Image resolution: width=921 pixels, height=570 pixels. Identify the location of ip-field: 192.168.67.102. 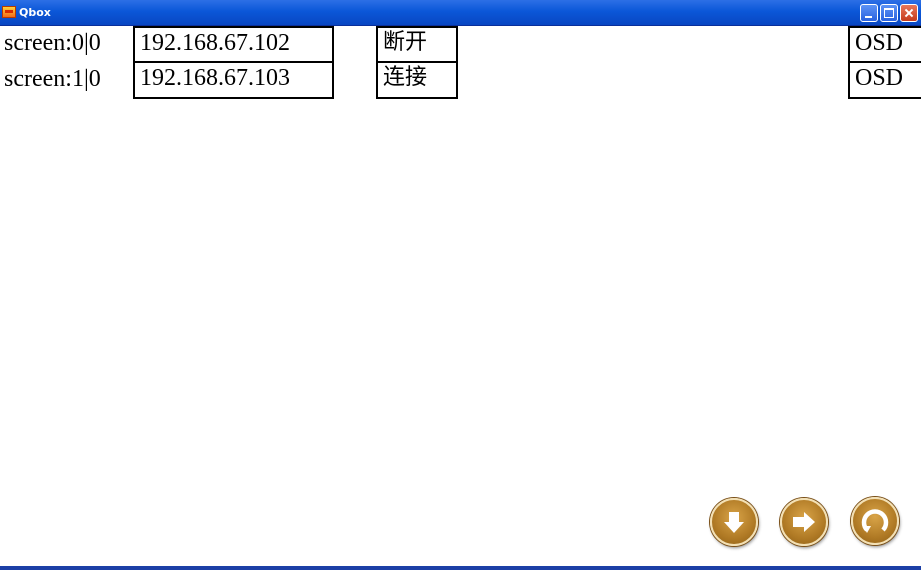
(233, 44).